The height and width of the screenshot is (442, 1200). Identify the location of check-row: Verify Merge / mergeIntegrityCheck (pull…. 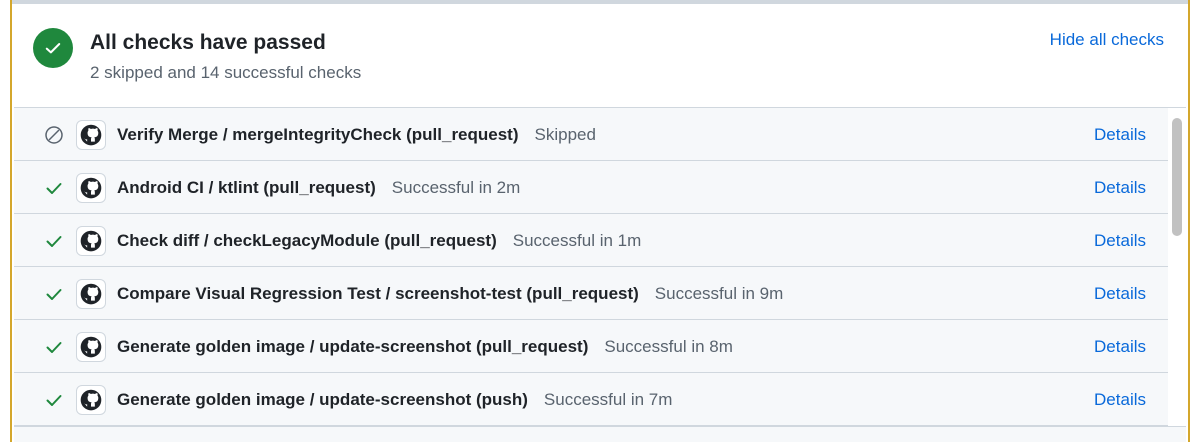
(591, 134).